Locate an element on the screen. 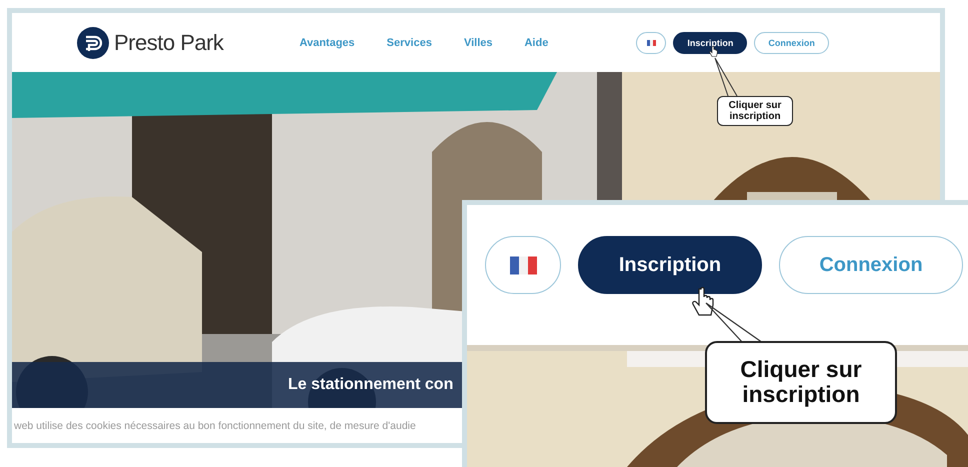 The height and width of the screenshot is (467, 968). nav-link: Aide is located at coordinates (536, 42).